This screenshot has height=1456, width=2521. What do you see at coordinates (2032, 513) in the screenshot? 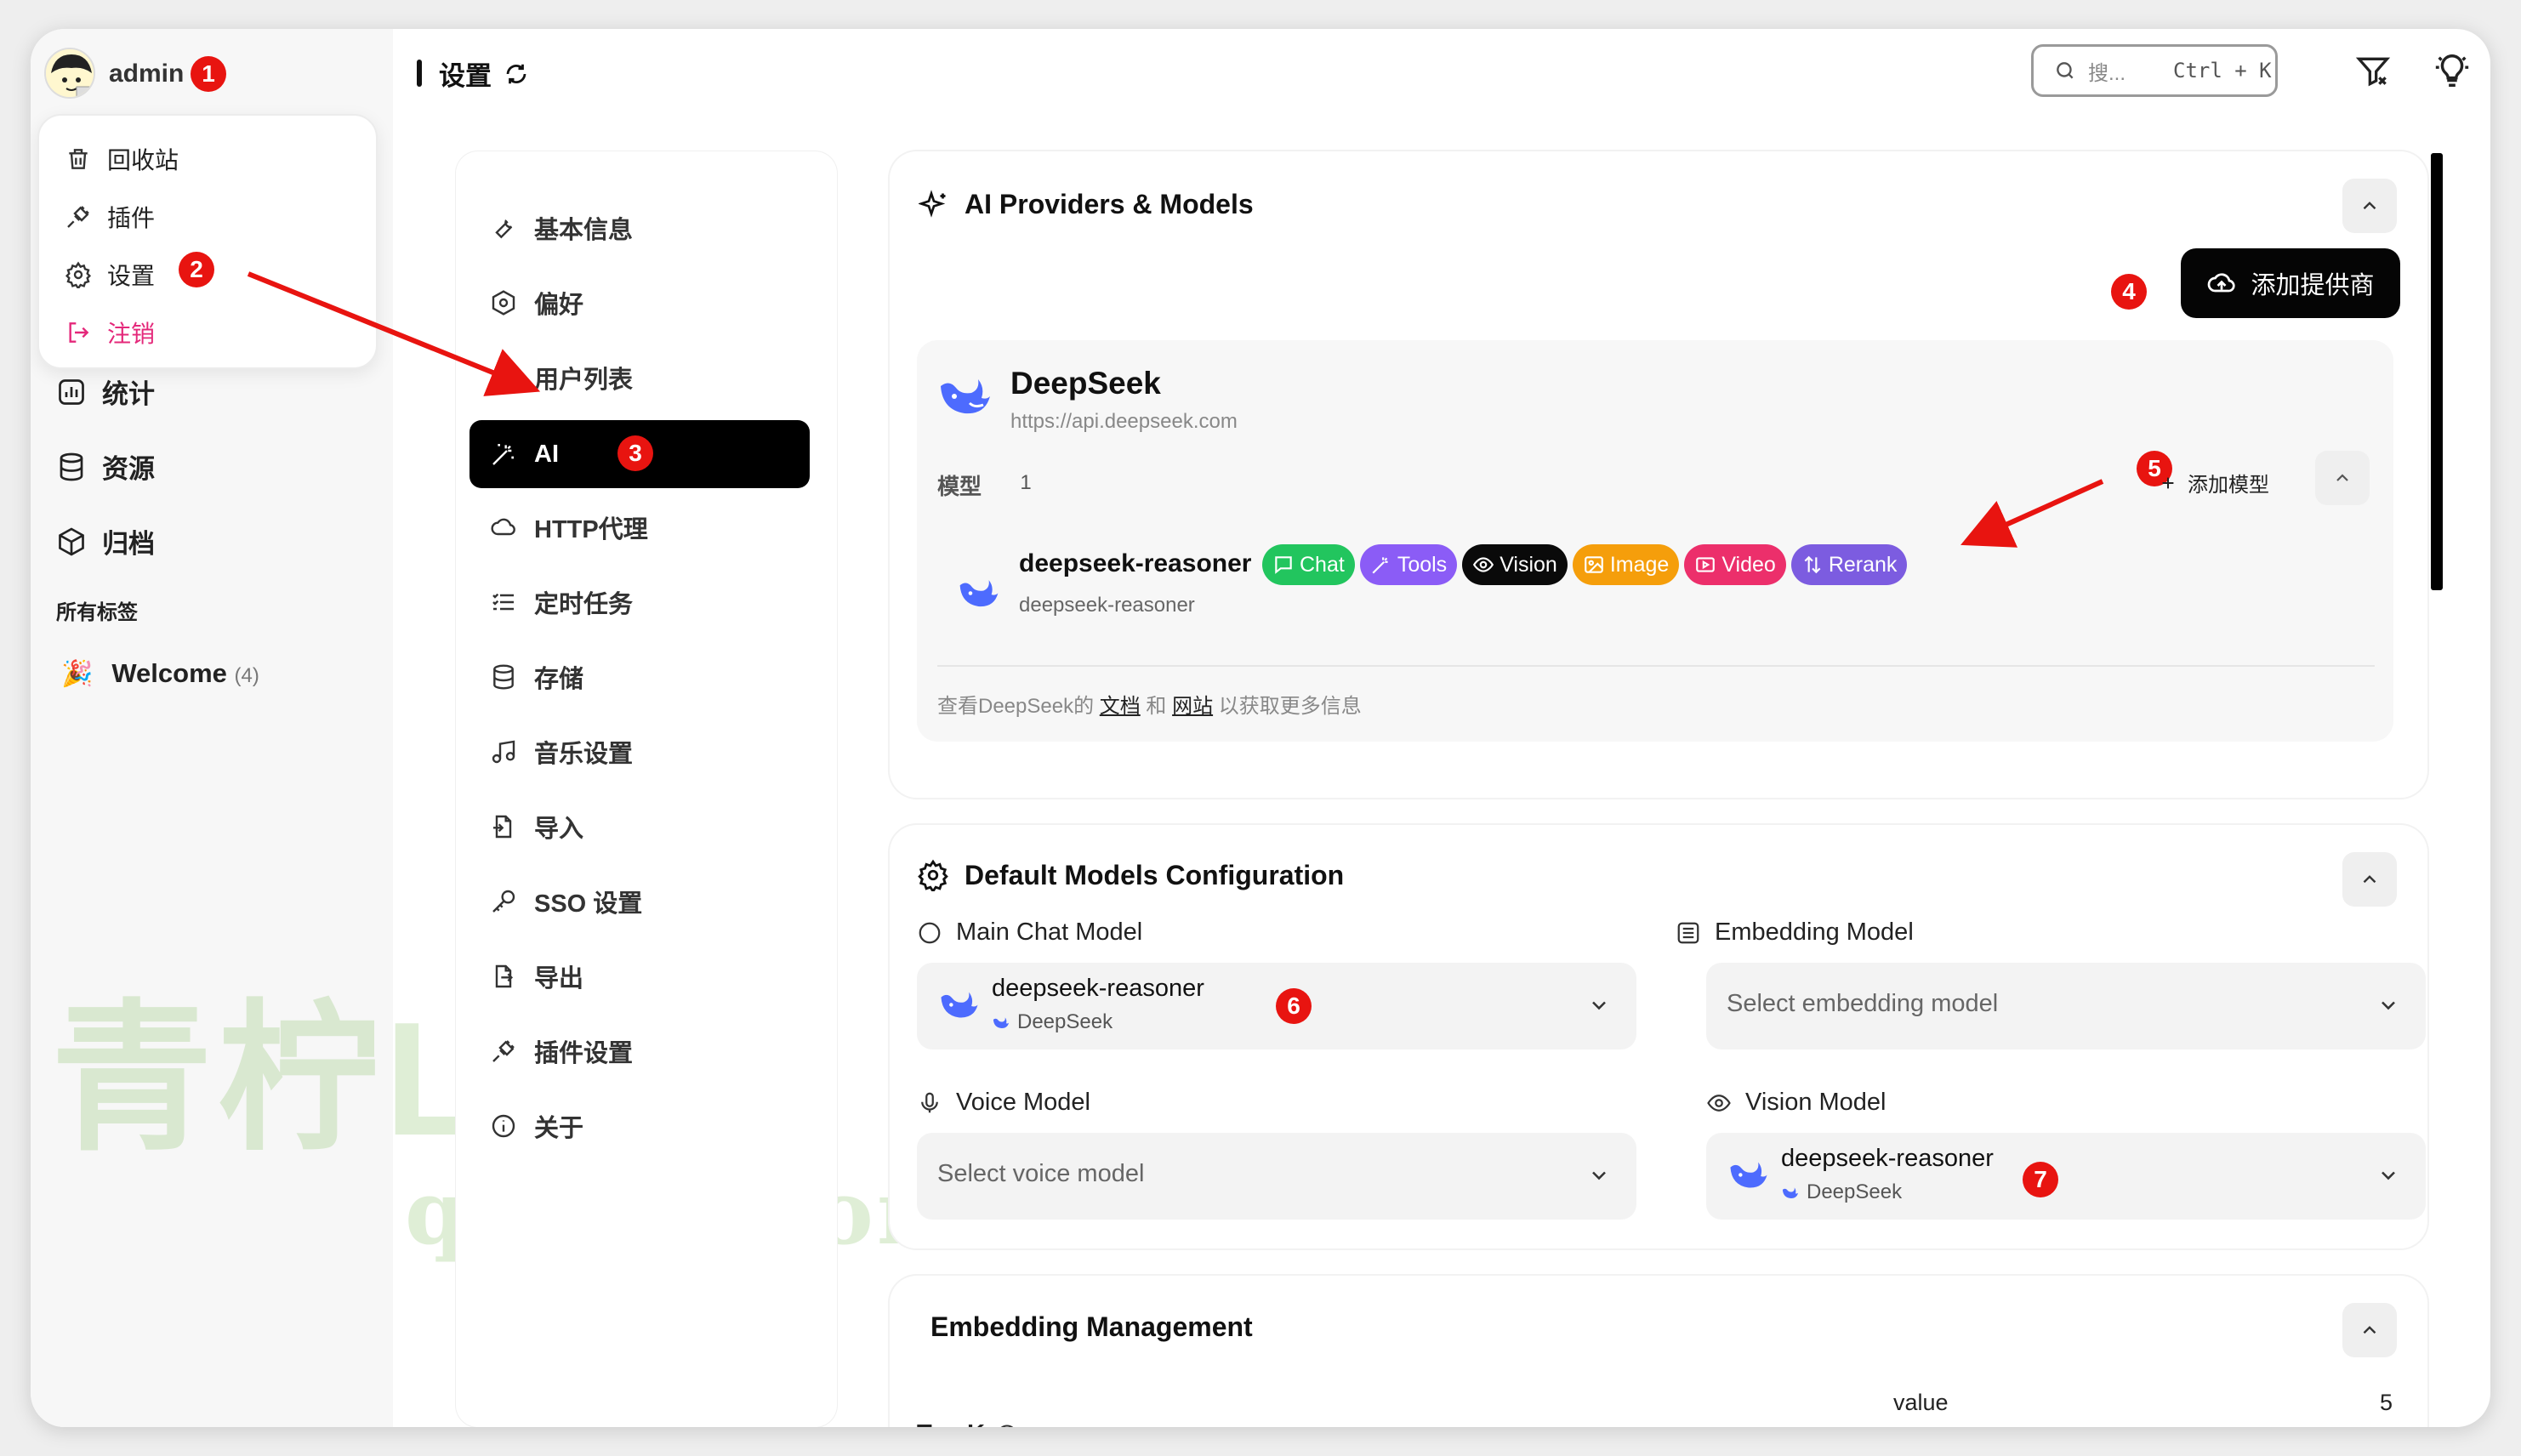
I see `arrow-to-model` at bounding box center [2032, 513].